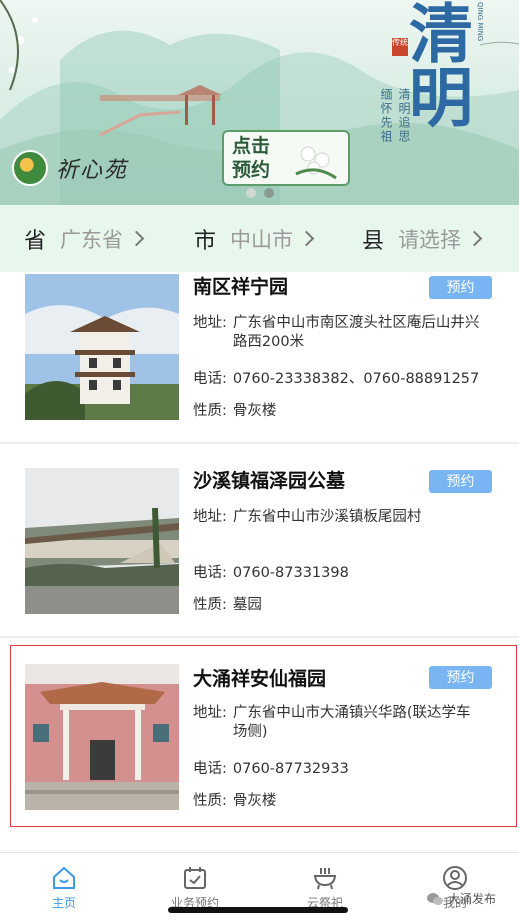  I want to click on carousel-dot-active, so click(268, 193).